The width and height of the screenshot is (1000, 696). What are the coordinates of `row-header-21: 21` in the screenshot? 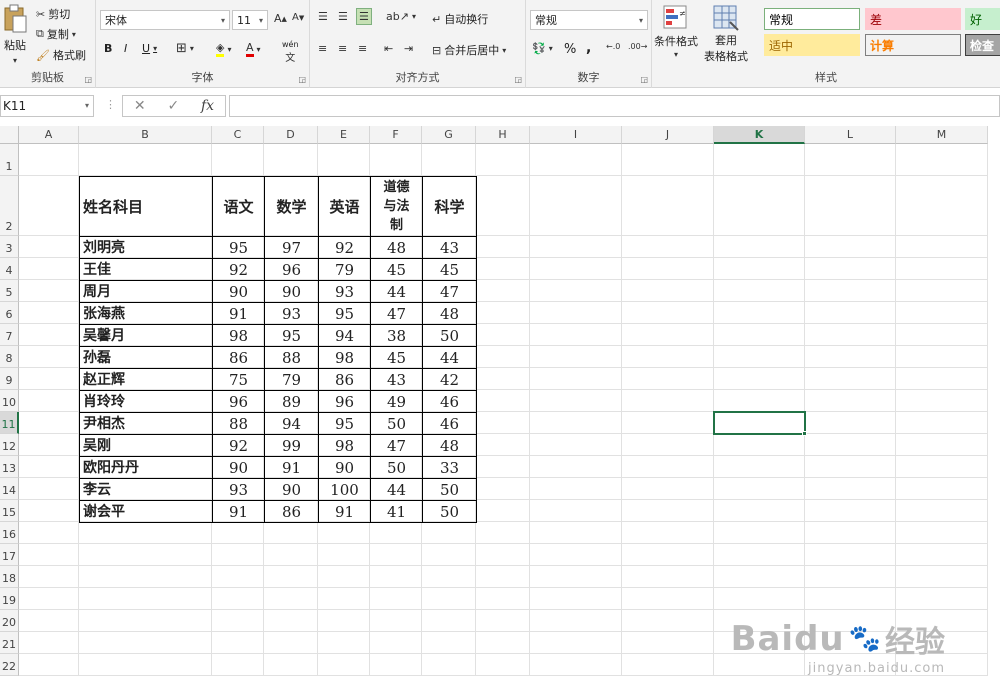 It's located at (9, 643).